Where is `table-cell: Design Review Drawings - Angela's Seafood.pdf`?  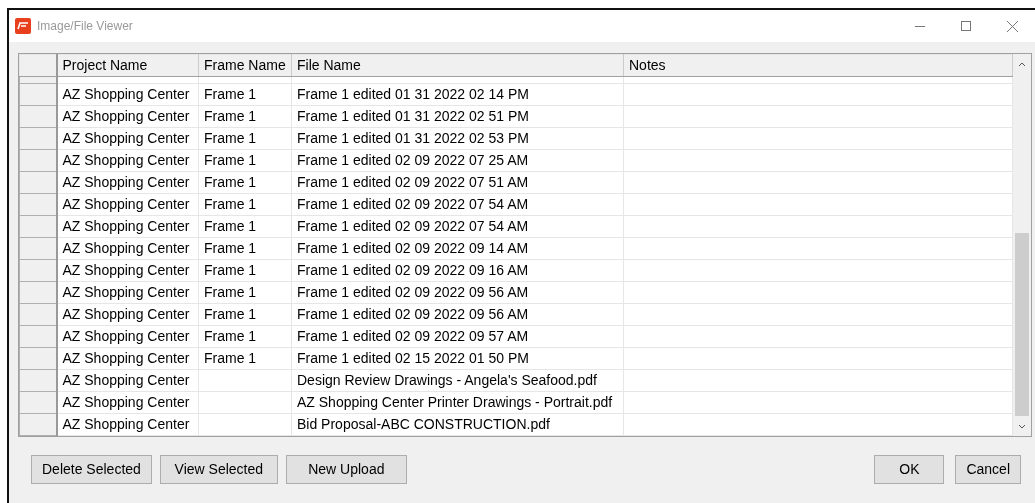
table-cell: Design Review Drawings - Angela's Seafood.pdf is located at coordinates (457, 380).